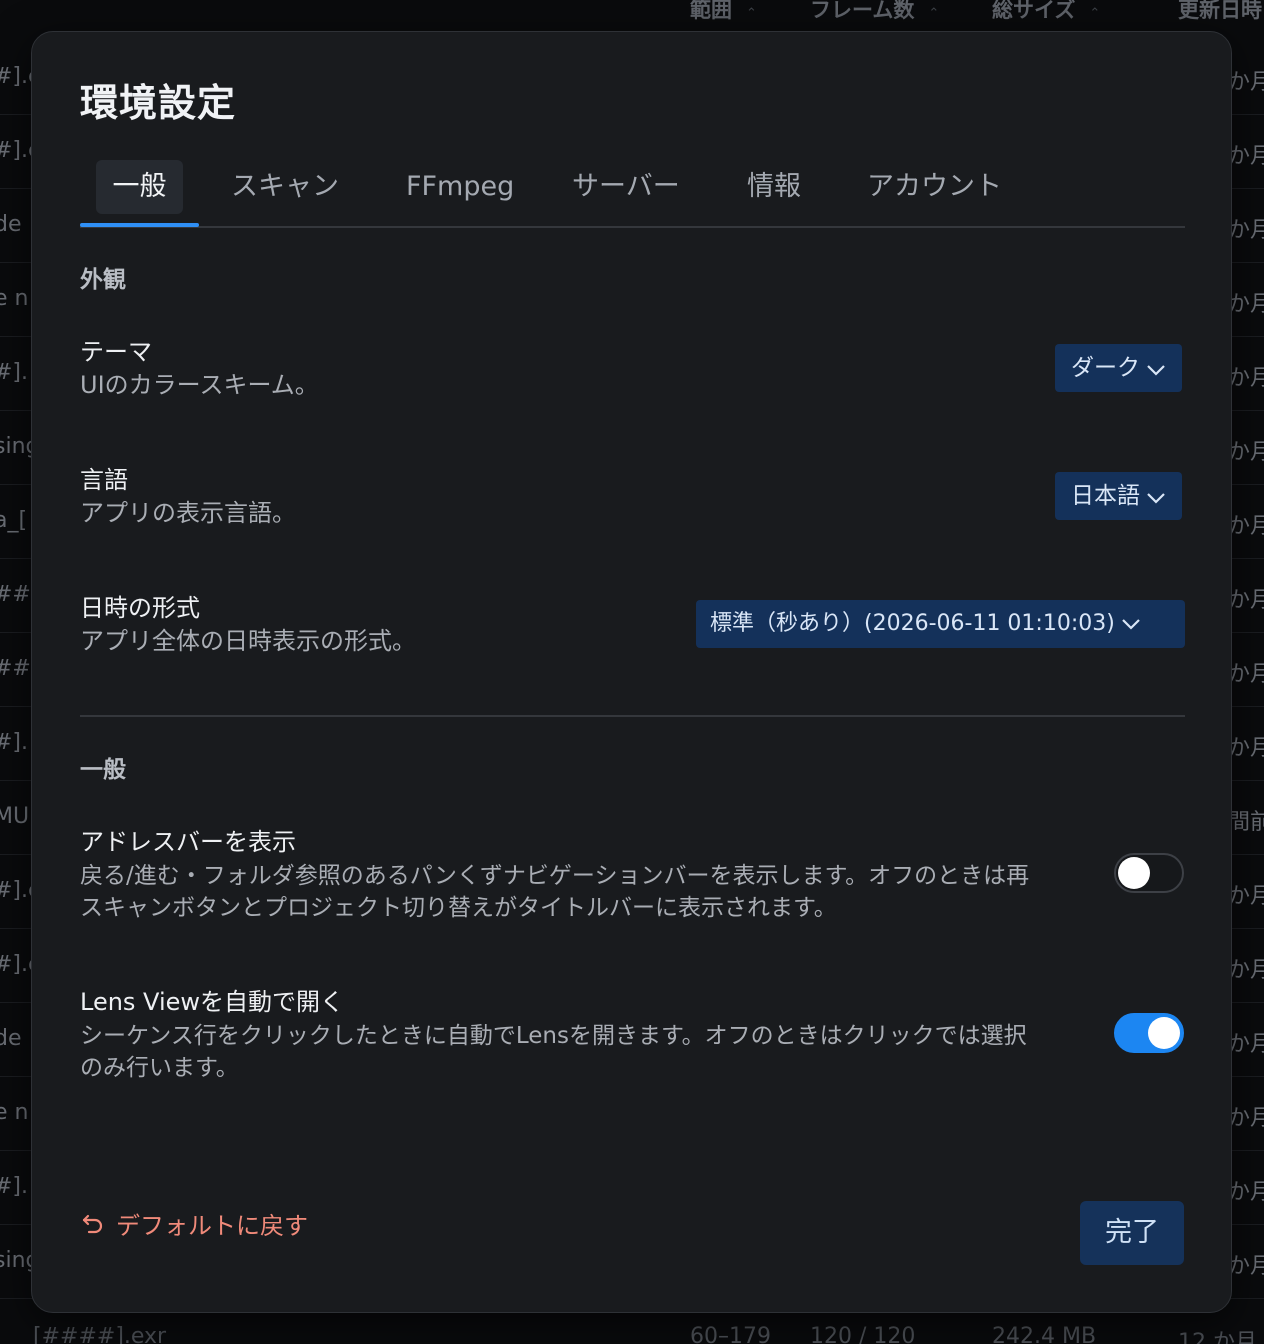 The image size is (1264, 1344). I want to click on column-header-frames: フレーム数 ⌃, so click(874, 12).